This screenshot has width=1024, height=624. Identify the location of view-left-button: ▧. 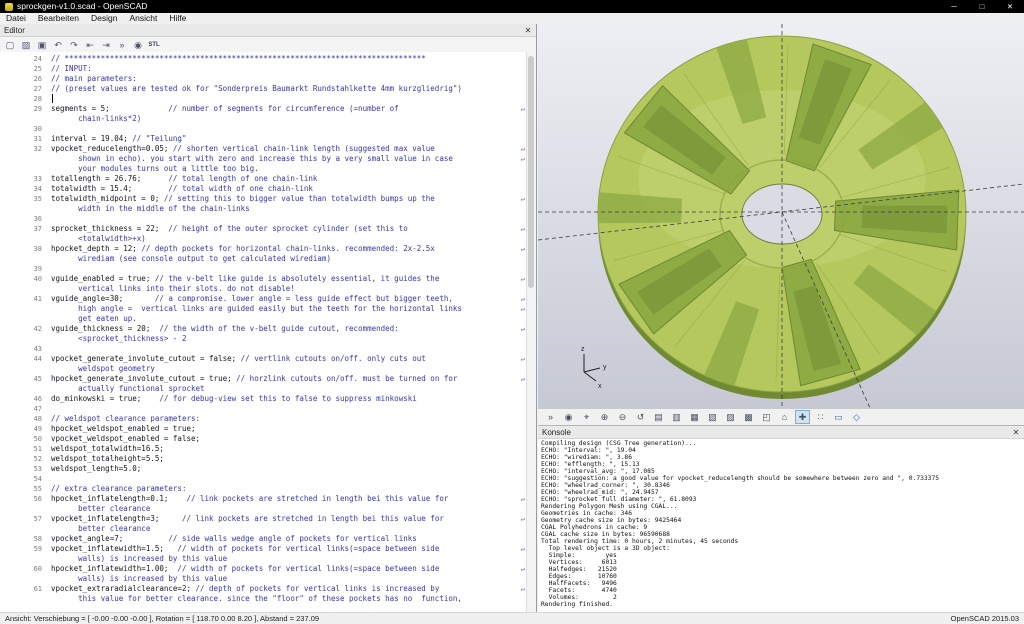
(712, 417).